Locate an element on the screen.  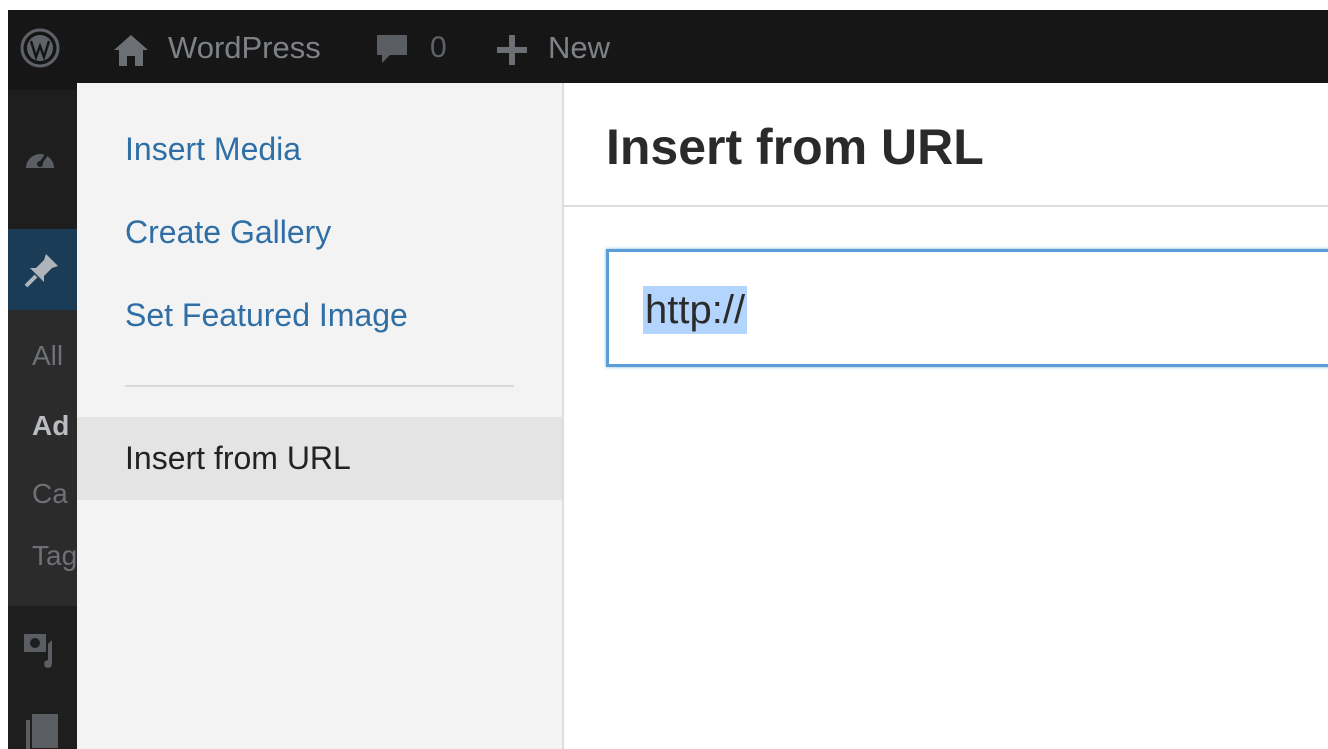
menu-separator is located at coordinates (319, 386).